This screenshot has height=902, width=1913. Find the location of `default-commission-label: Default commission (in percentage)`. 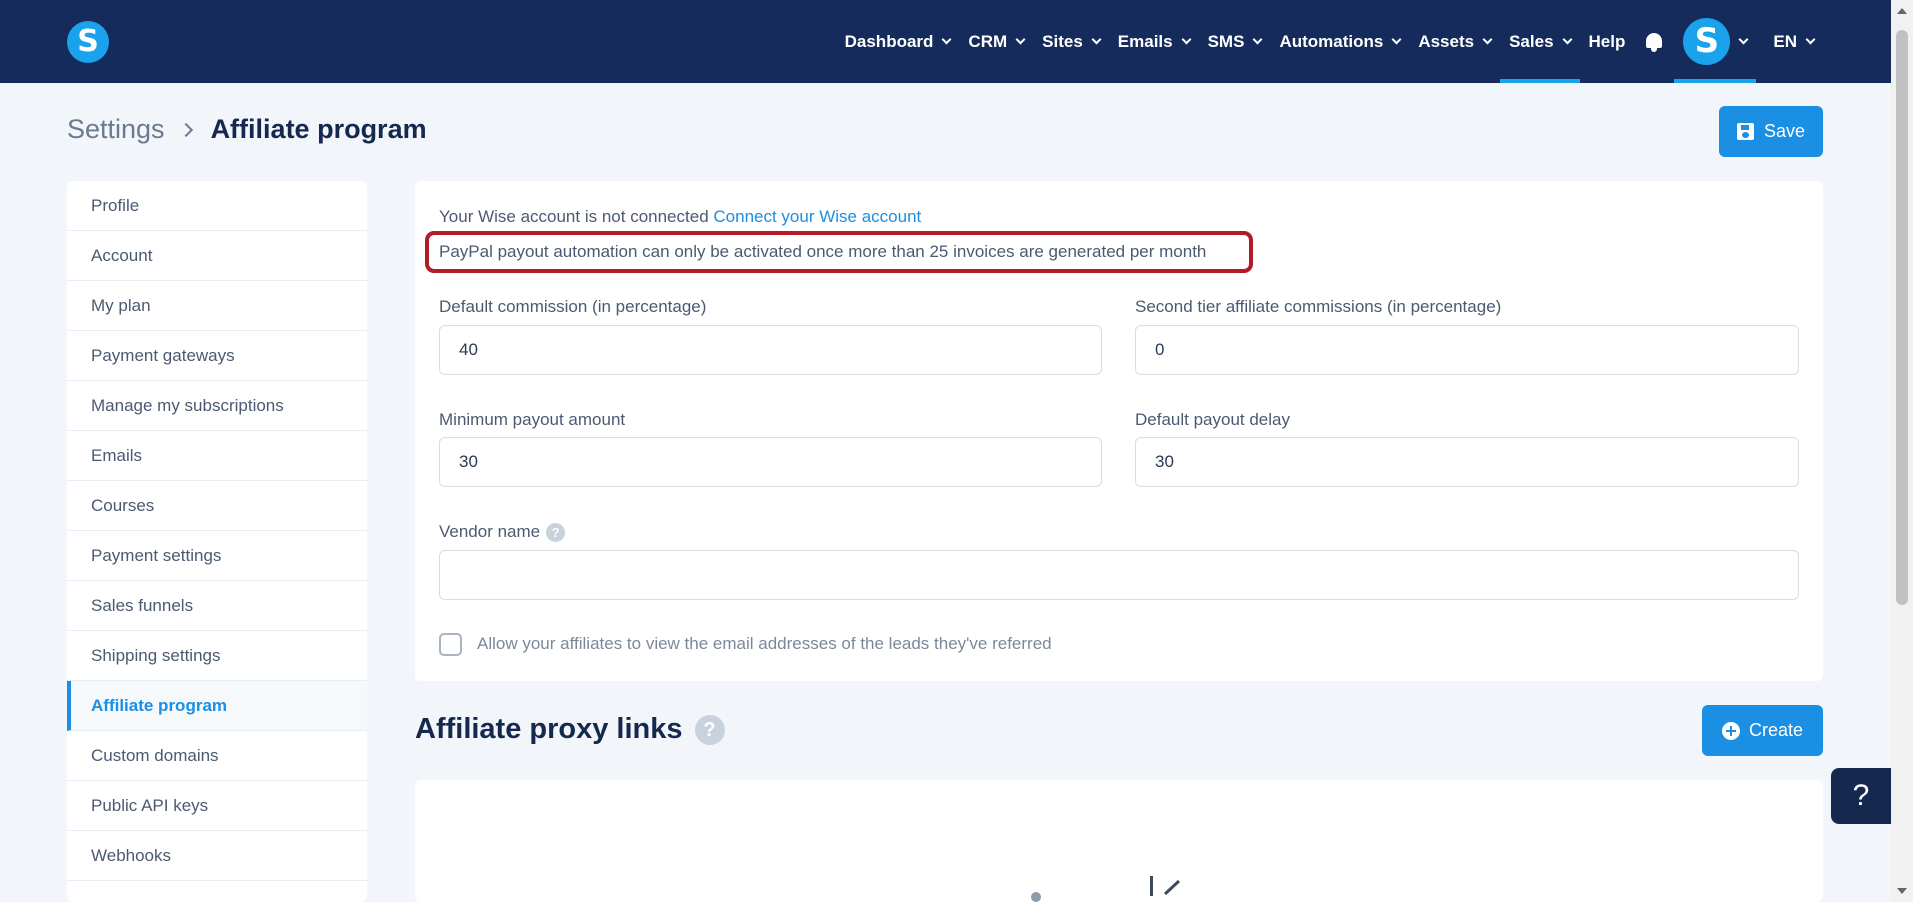

default-commission-label: Default commission (in percentage) is located at coordinates (573, 306).